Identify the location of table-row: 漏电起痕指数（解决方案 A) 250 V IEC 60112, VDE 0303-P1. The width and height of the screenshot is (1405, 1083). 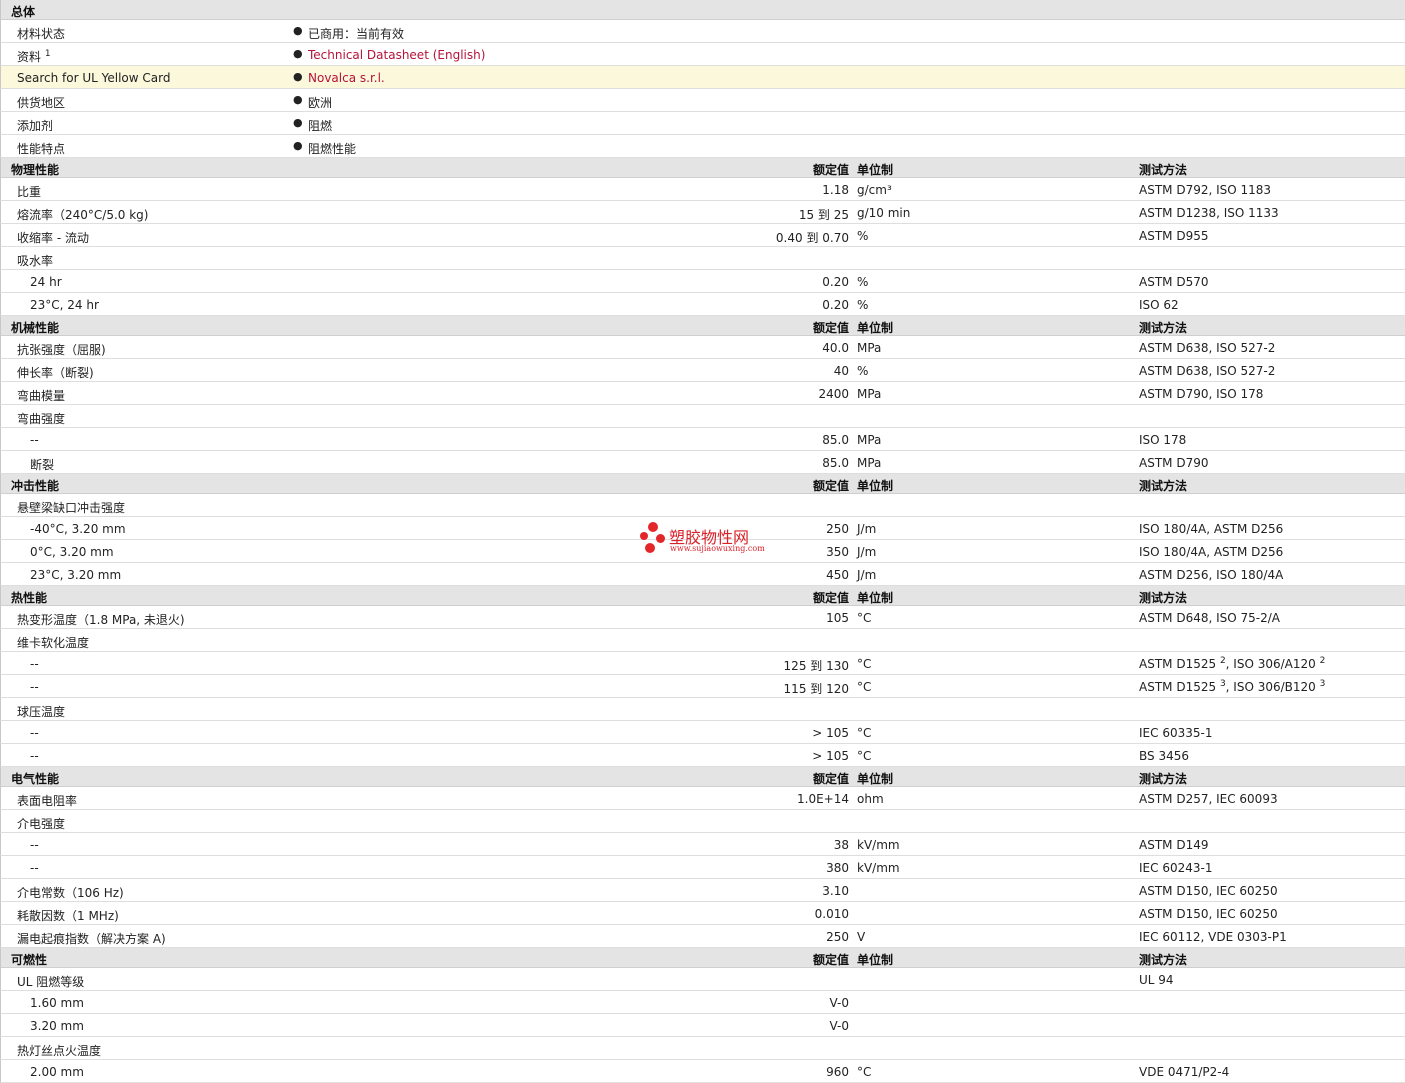
(702, 936).